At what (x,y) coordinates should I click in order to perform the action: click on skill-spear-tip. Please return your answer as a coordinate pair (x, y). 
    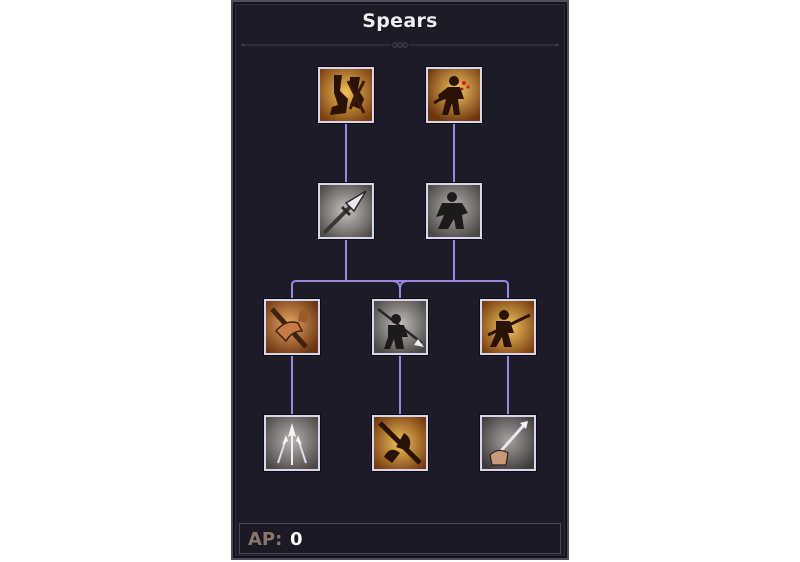
    Looking at the image, I should click on (346, 211).